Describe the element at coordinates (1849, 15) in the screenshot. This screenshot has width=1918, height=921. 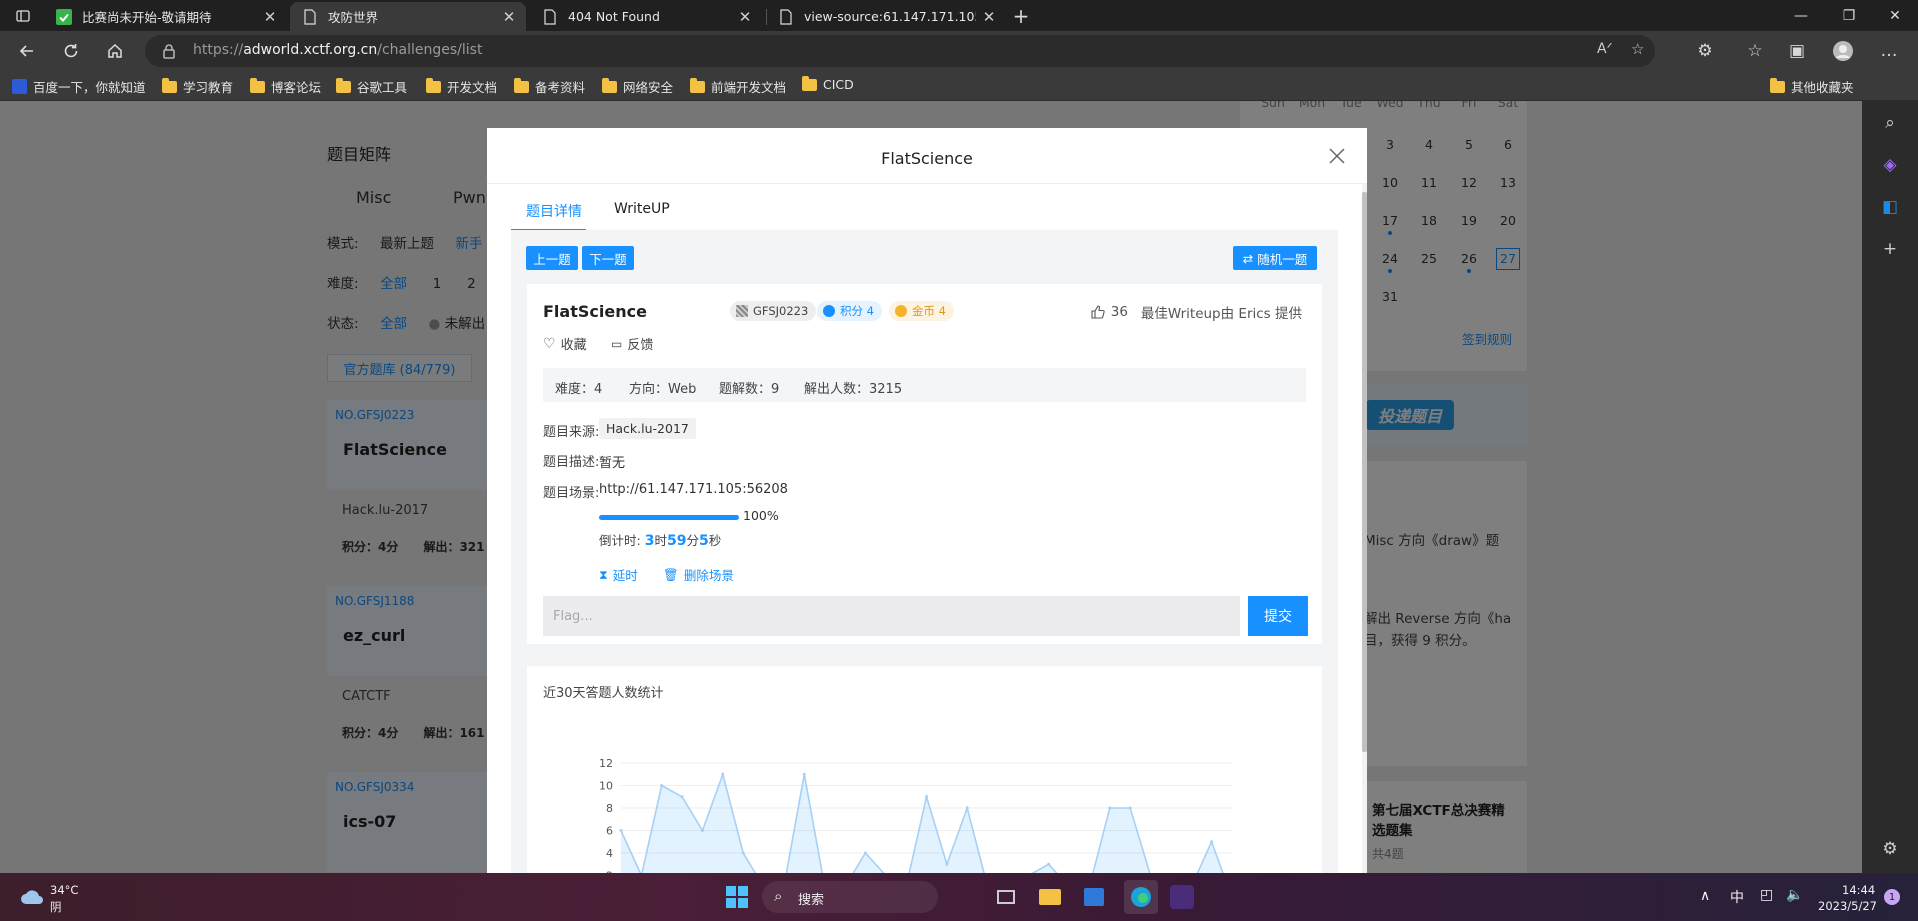
I see `restore-icon: ❐` at that location.